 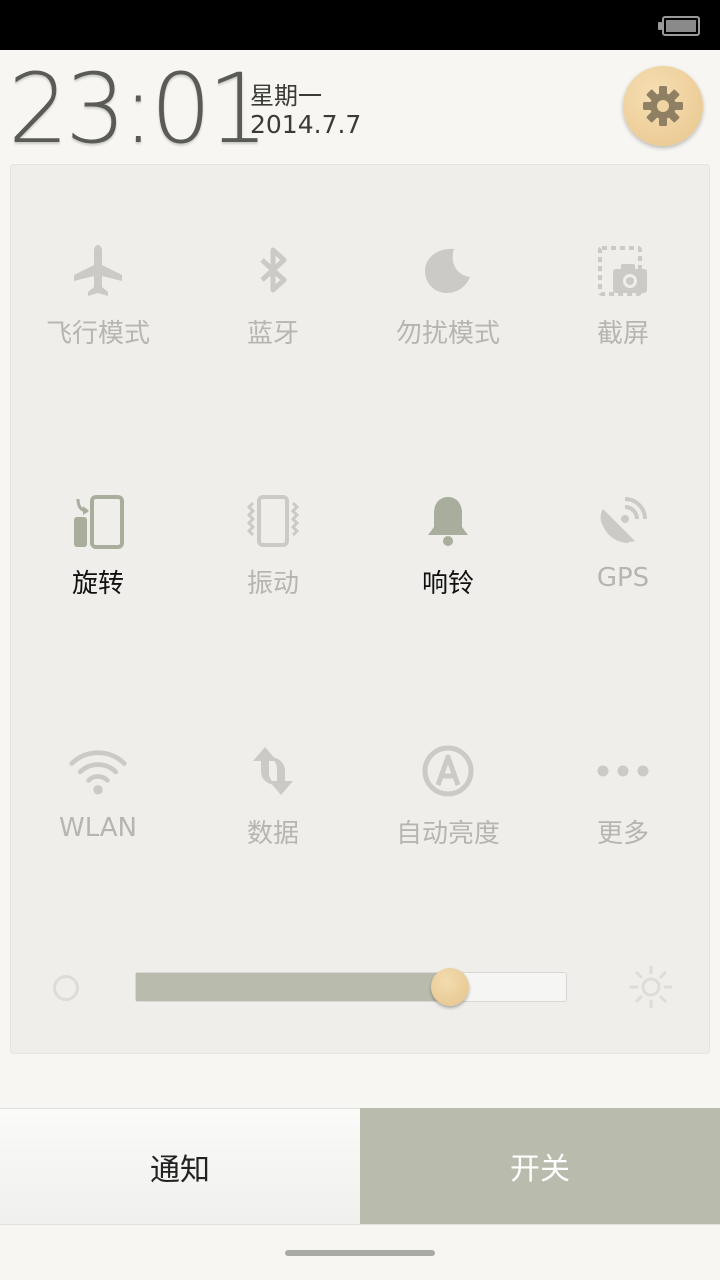 What do you see at coordinates (273, 271) in the screenshot?
I see `bluetooth-icon` at bounding box center [273, 271].